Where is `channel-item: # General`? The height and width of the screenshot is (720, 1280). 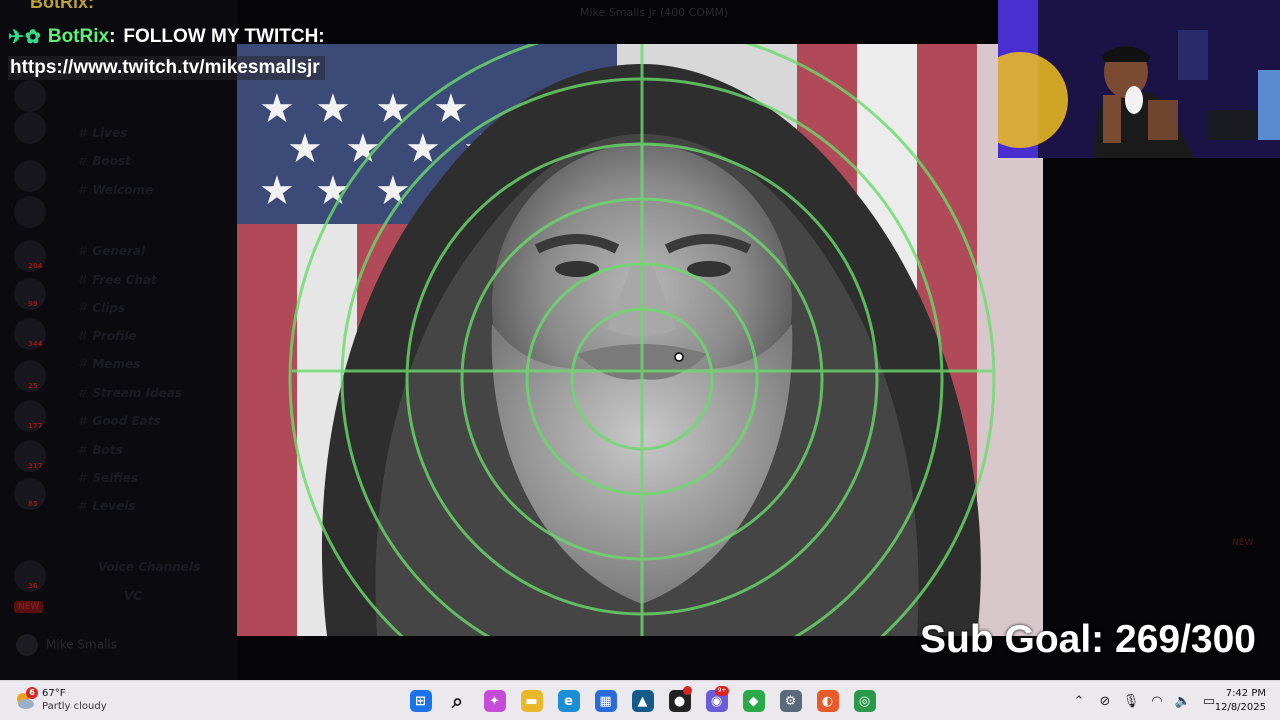
channel-item: # General is located at coordinates (111, 251).